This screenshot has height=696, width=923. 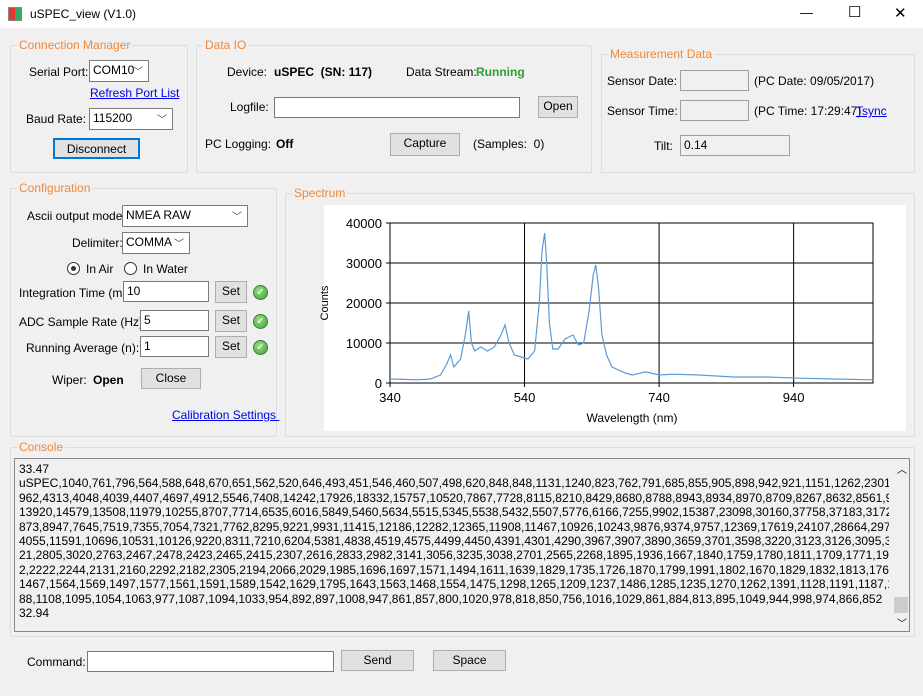 I want to click on x-tick-label: 940, so click(x=794, y=397).